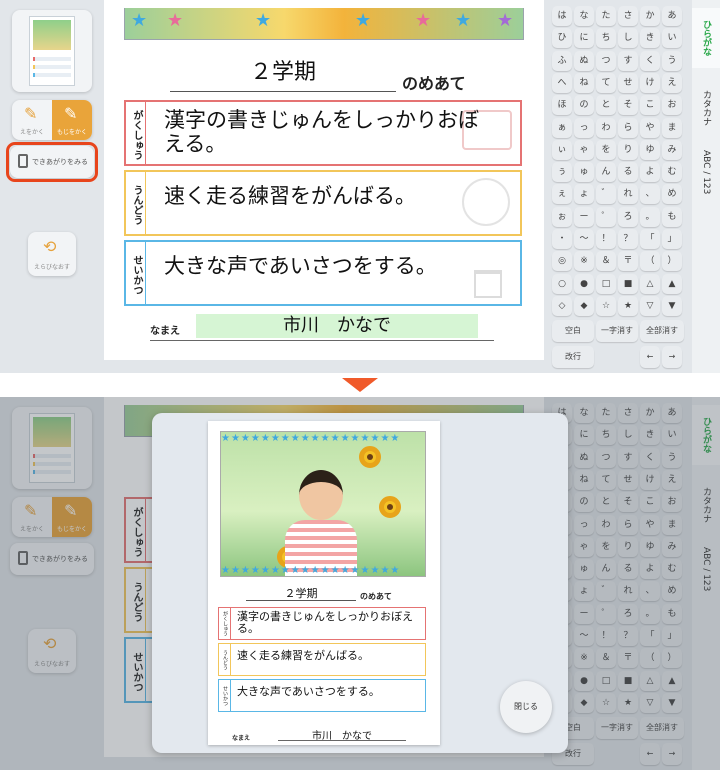 The height and width of the screenshot is (770, 720). Describe the element at coordinates (650, 239) in the screenshot. I see `kana-key: 「` at that location.